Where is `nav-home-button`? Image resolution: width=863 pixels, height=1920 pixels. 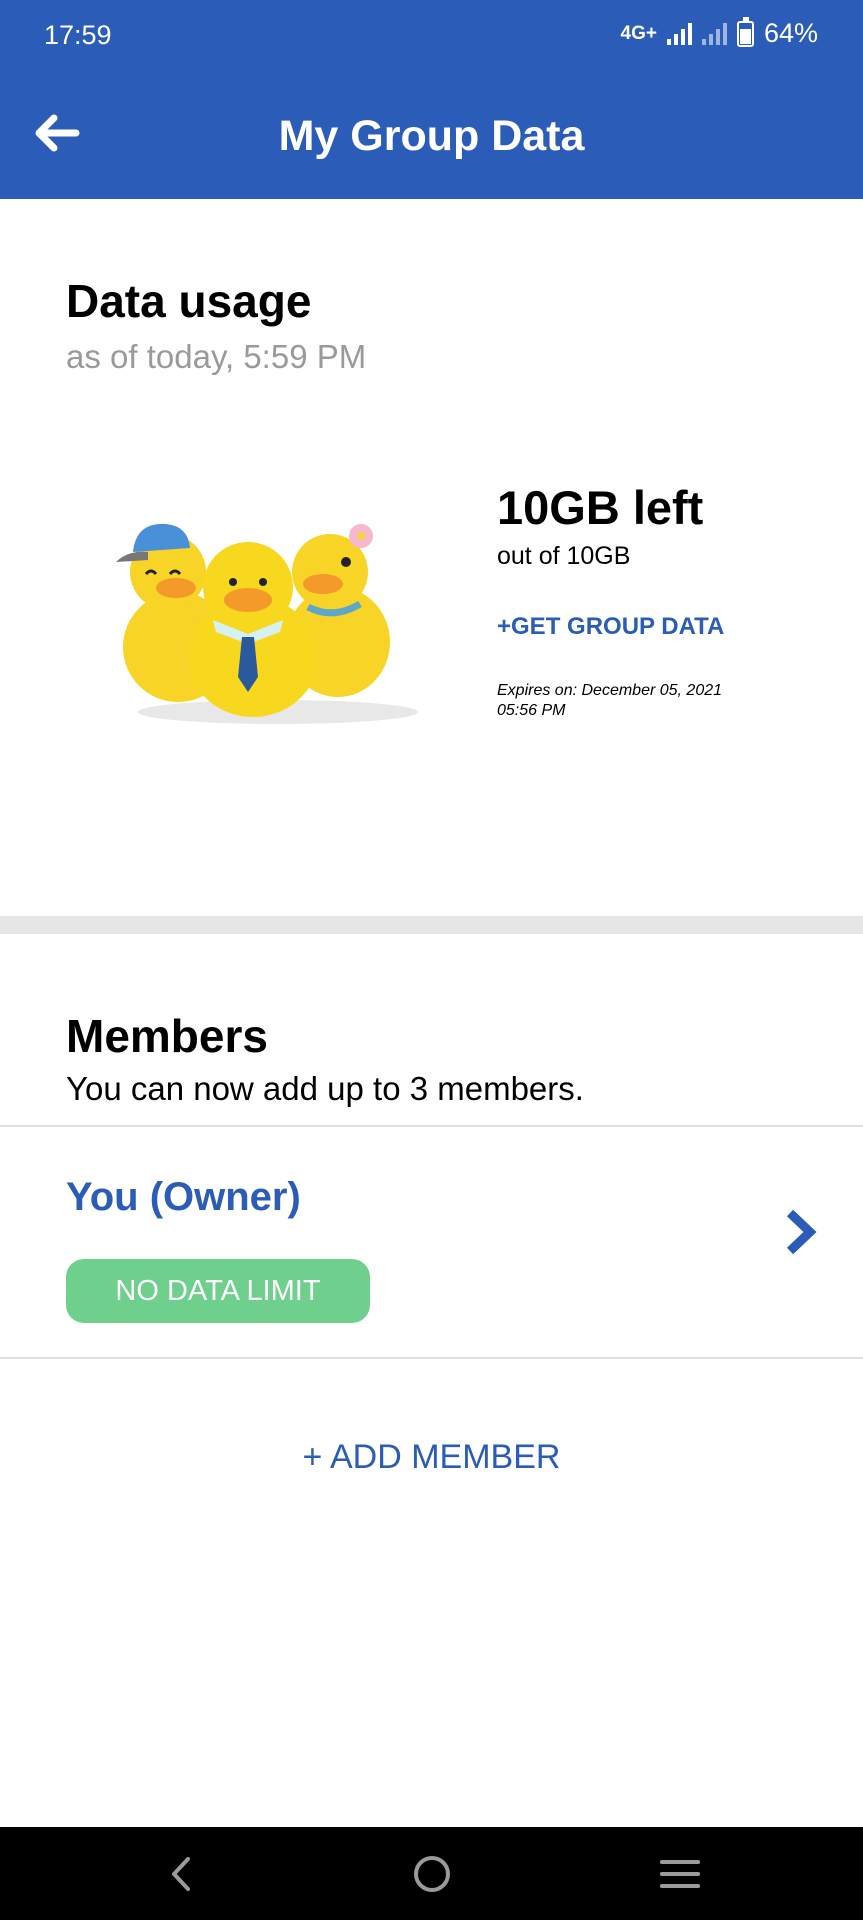 nav-home-button is located at coordinates (432, 1874).